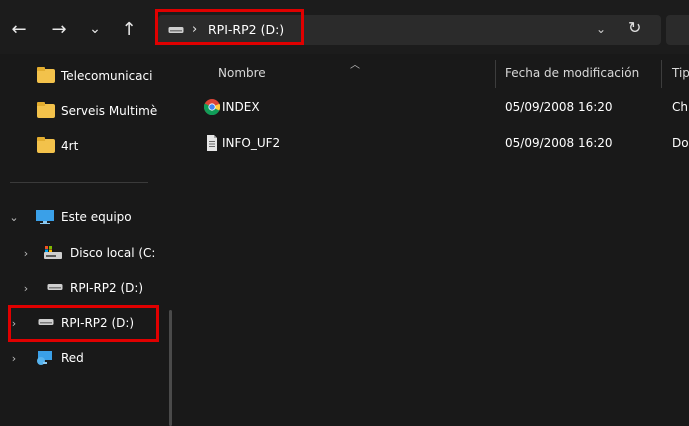  I want to click on sidebar-item-4rt: 4rt, so click(85, 146).